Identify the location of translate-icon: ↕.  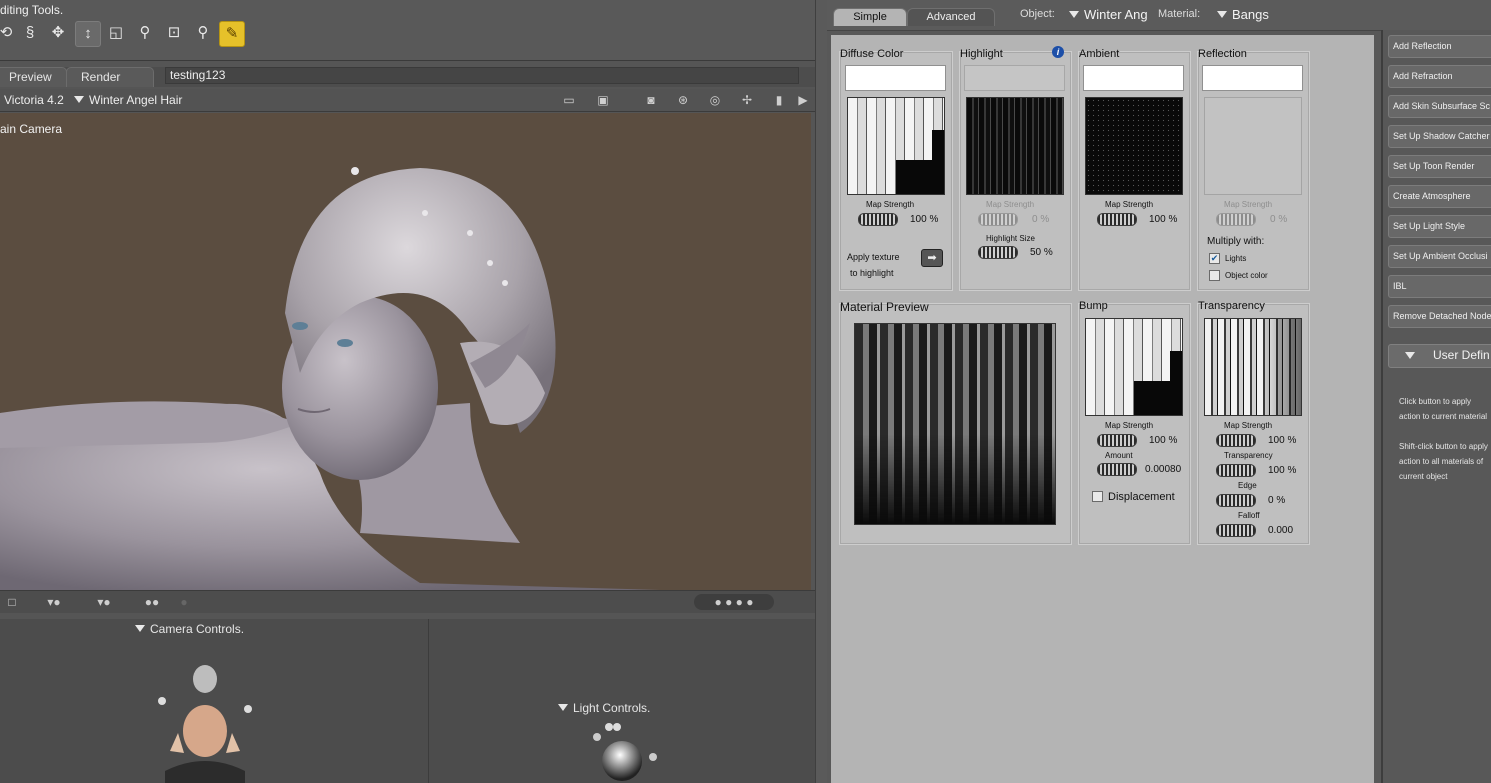
(88, 34).